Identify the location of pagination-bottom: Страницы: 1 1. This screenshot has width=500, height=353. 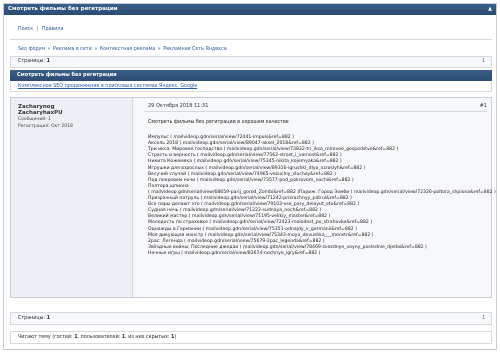
(251, 318).